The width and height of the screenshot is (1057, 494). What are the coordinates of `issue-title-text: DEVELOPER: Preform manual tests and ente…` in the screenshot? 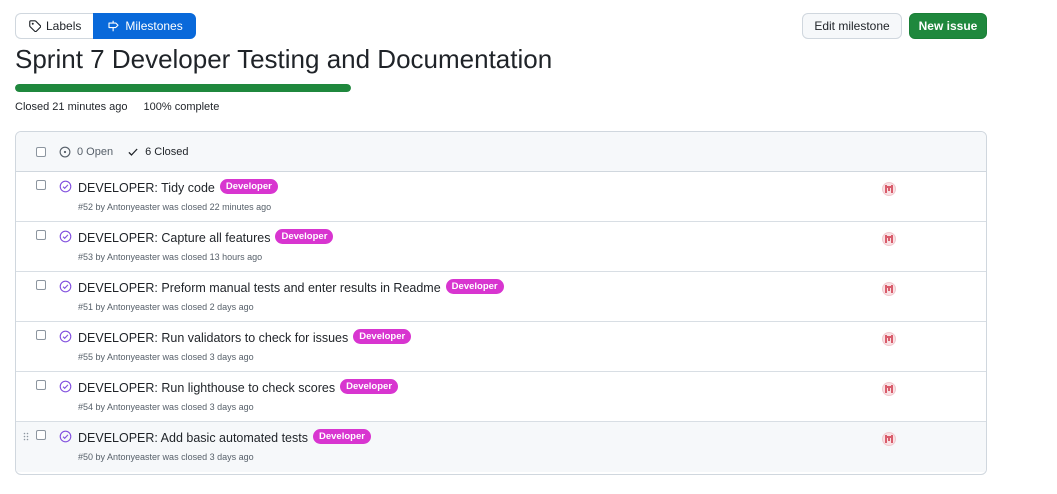 It's located at (259, 287).